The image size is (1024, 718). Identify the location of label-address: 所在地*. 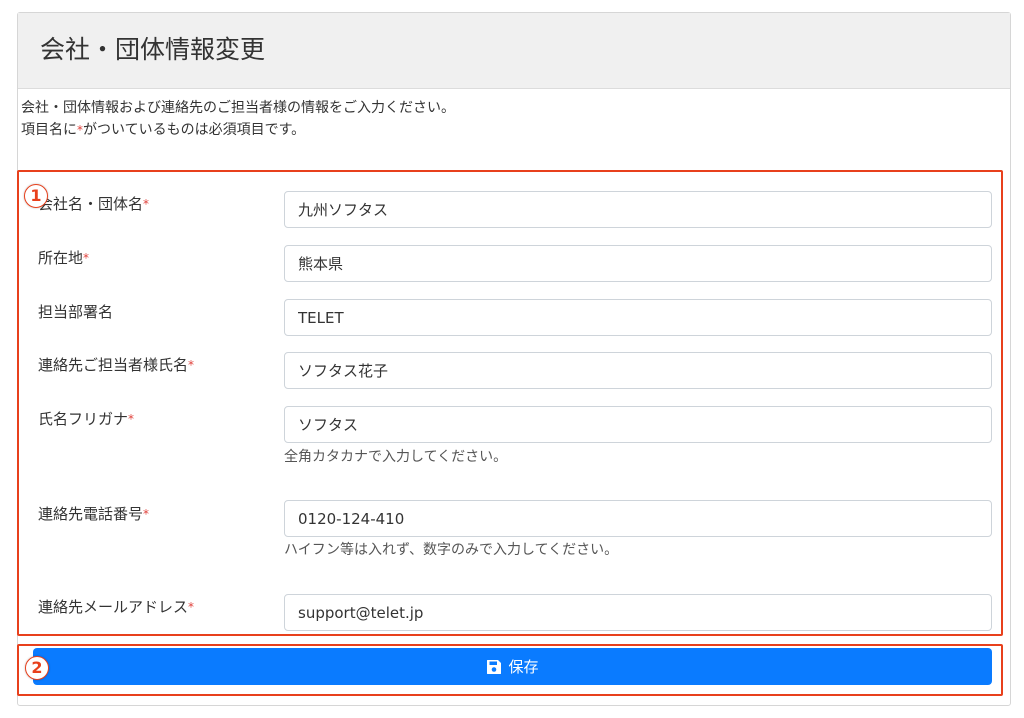
(64, 258).